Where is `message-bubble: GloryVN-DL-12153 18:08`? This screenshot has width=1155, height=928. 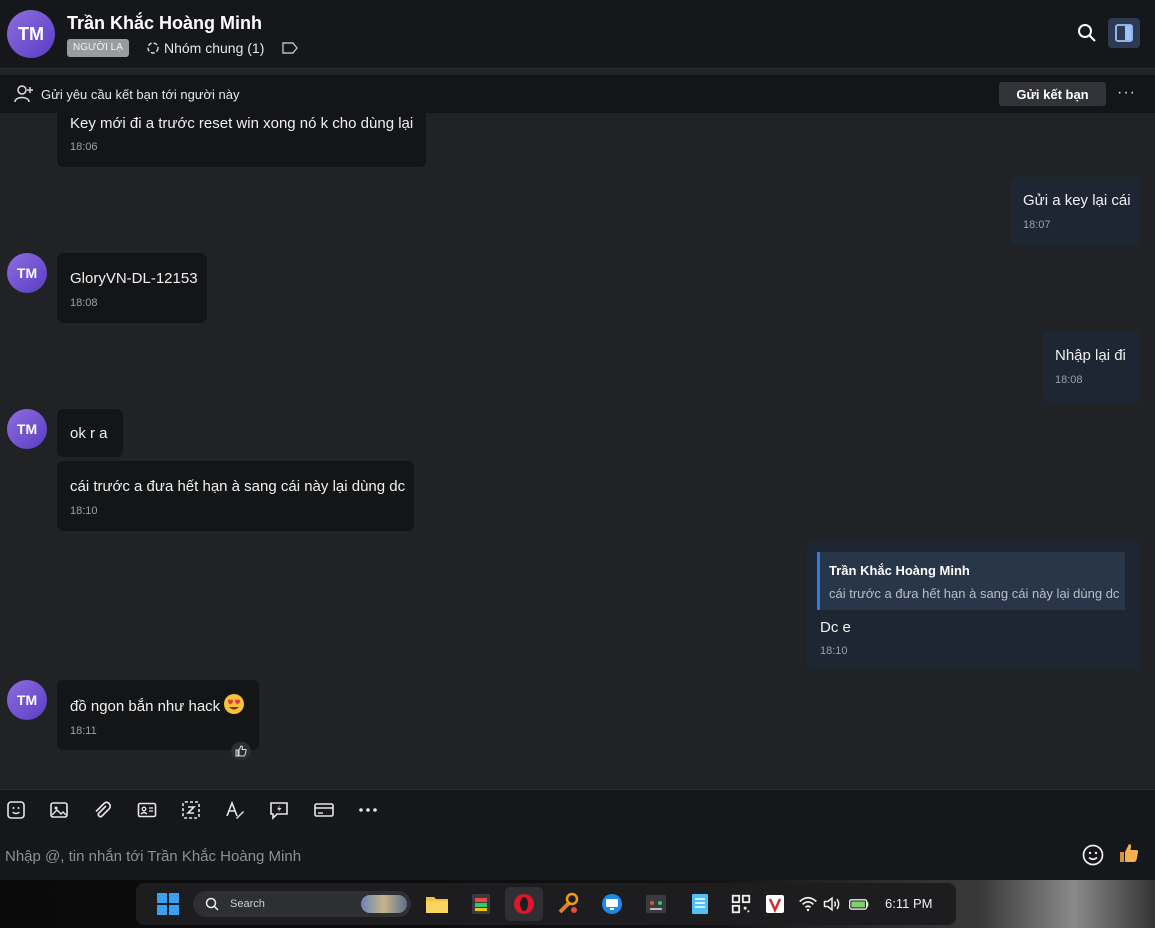 message-bubble: GloryVN-DL-12153 18:08 is located at coordinates (132, 288).